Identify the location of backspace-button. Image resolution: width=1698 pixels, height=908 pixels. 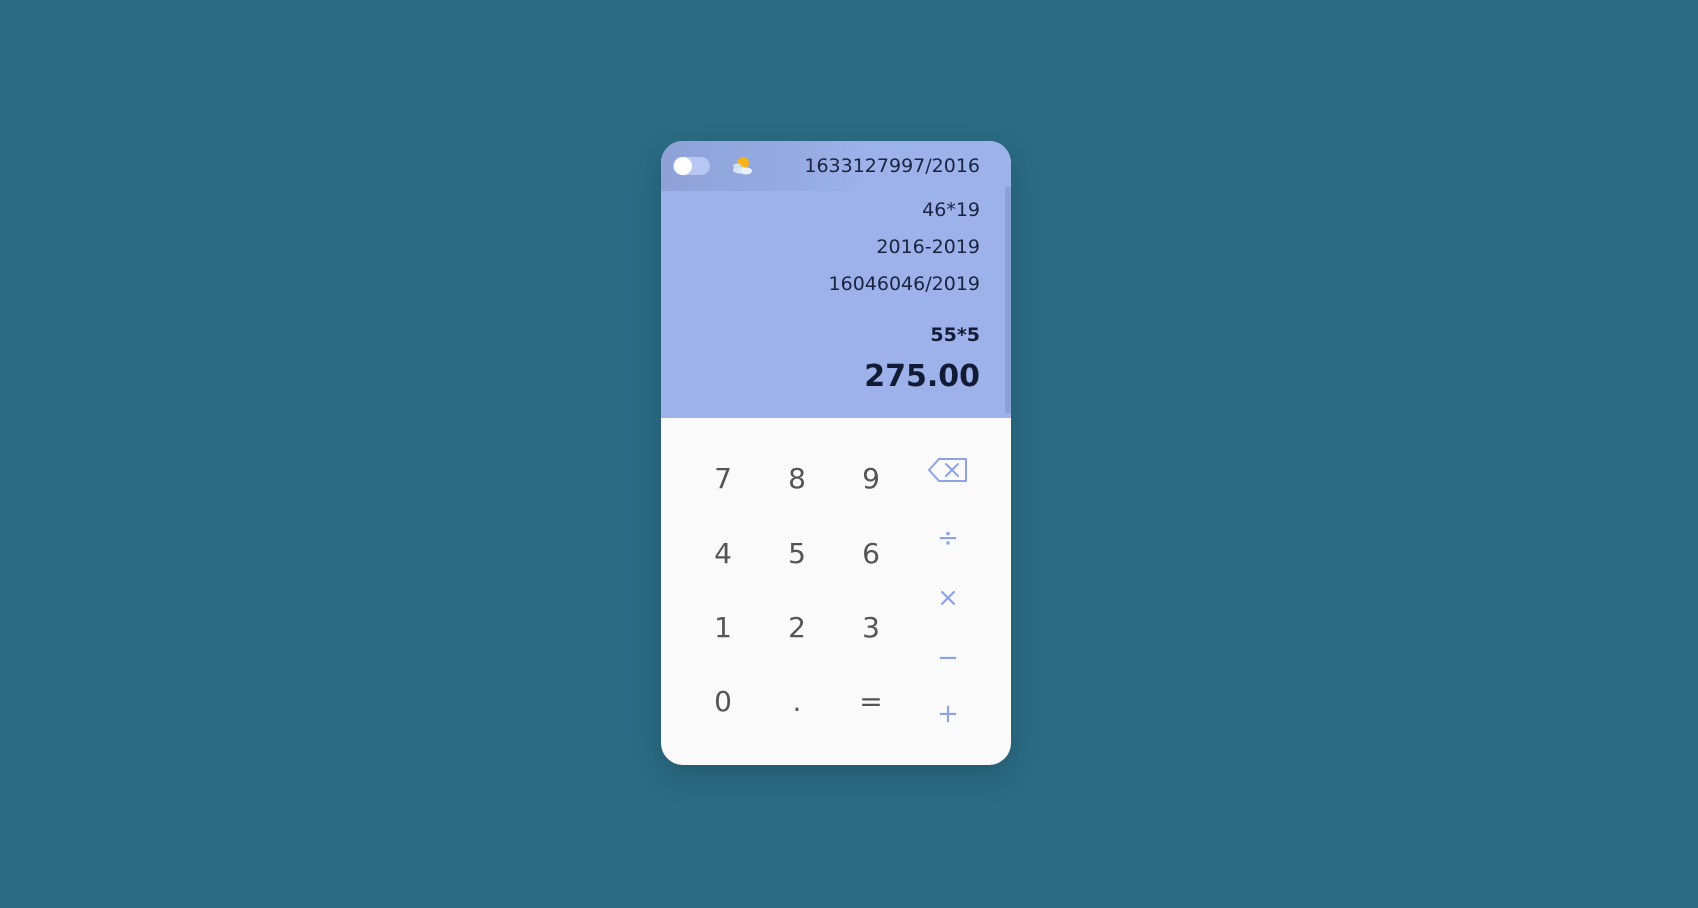
(948, 470).